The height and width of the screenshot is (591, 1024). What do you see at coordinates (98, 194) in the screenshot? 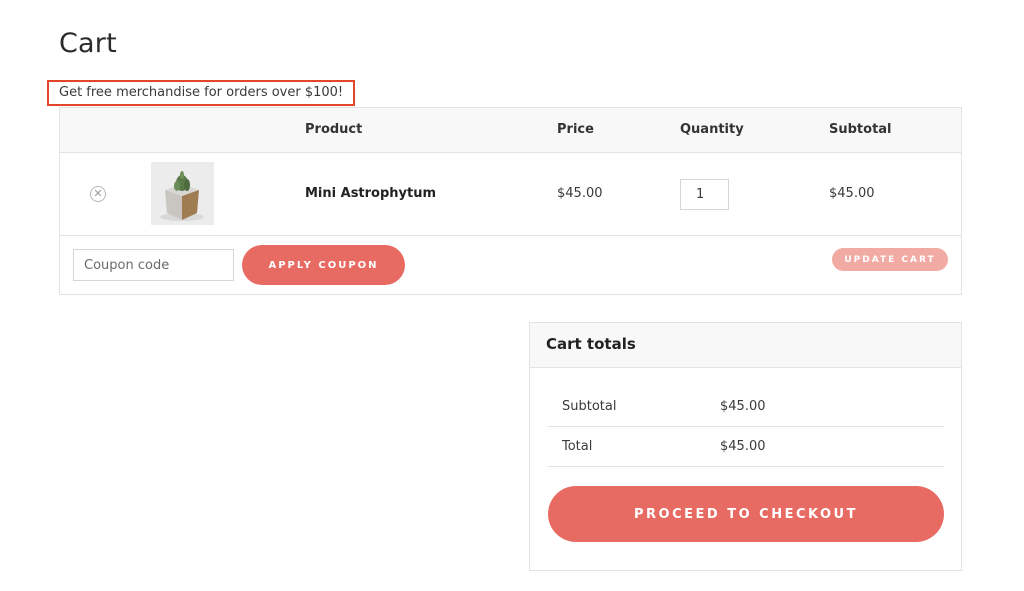
I see `remove-item-icon: ✕` at bounding box center [98, 194].